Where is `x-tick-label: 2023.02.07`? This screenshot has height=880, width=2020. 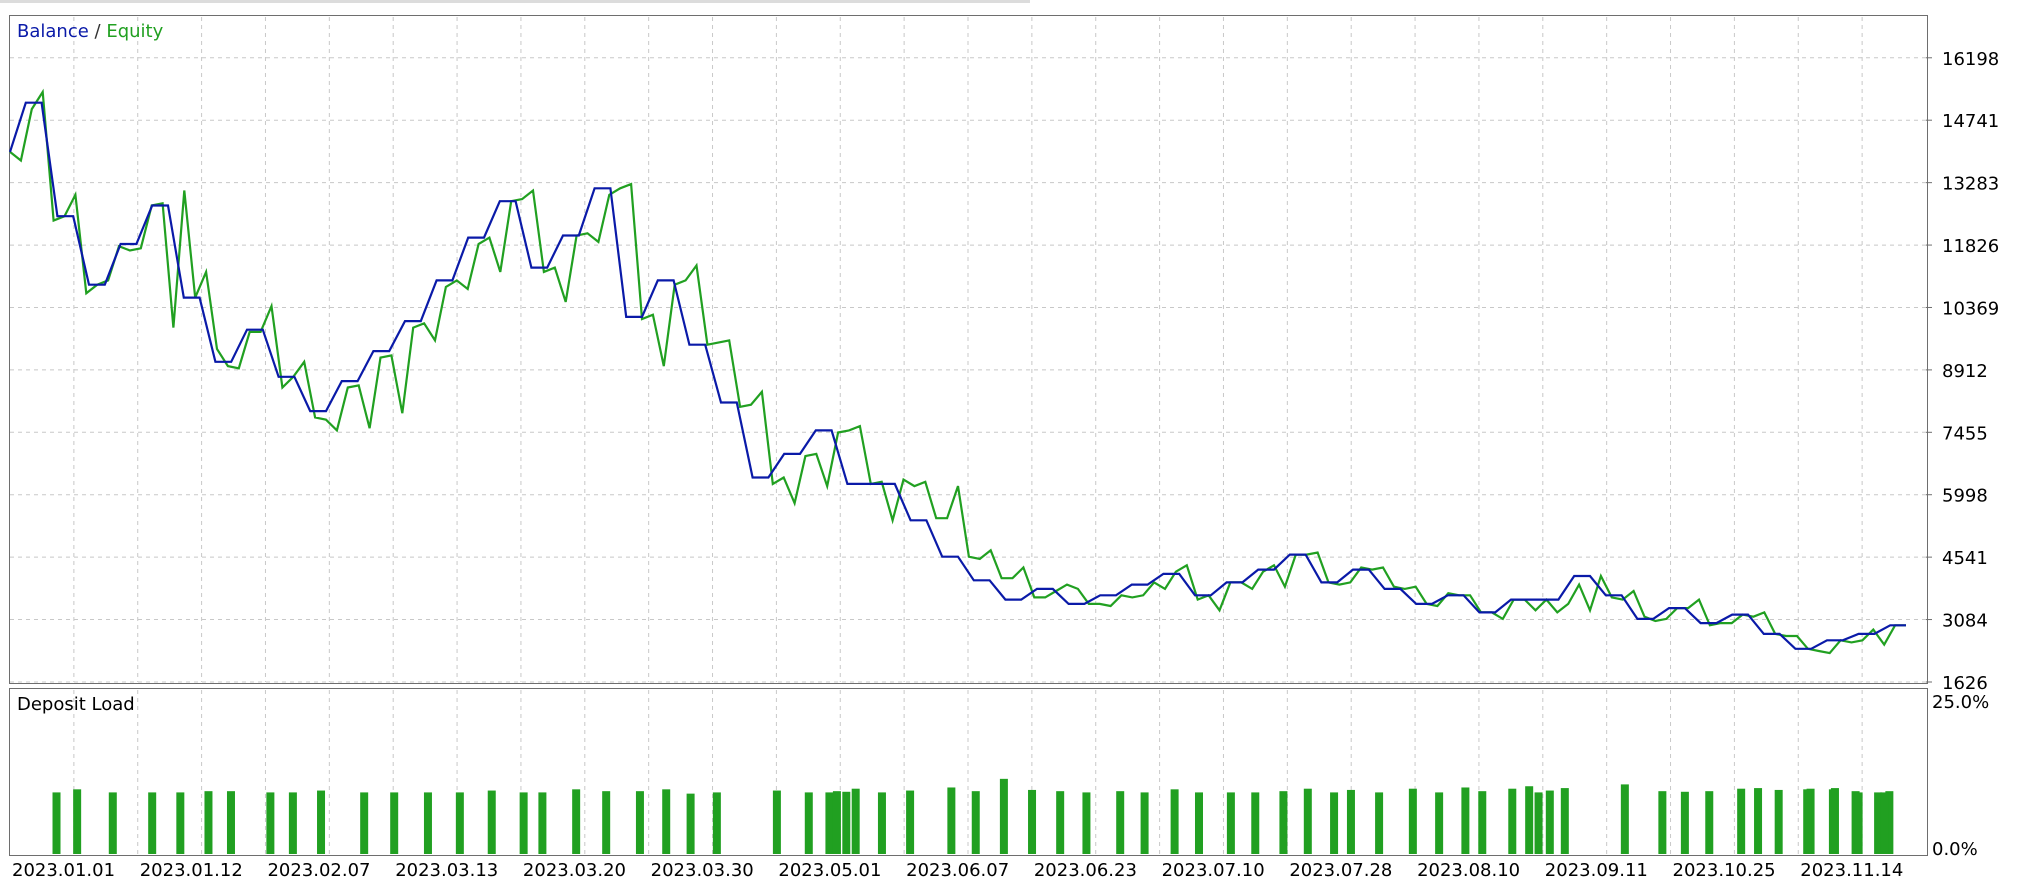 x-tick-label: 2023.02.07 is located at coordinates (318, 870).